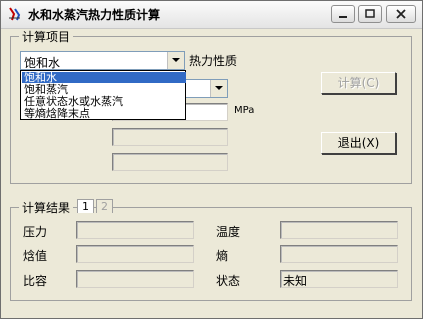 The image size is (423, 319). What do you see at coordinates (358, 83) in the screenshot?
I see `calculate-button: 计算(C)` at bounding box center [358, 83].